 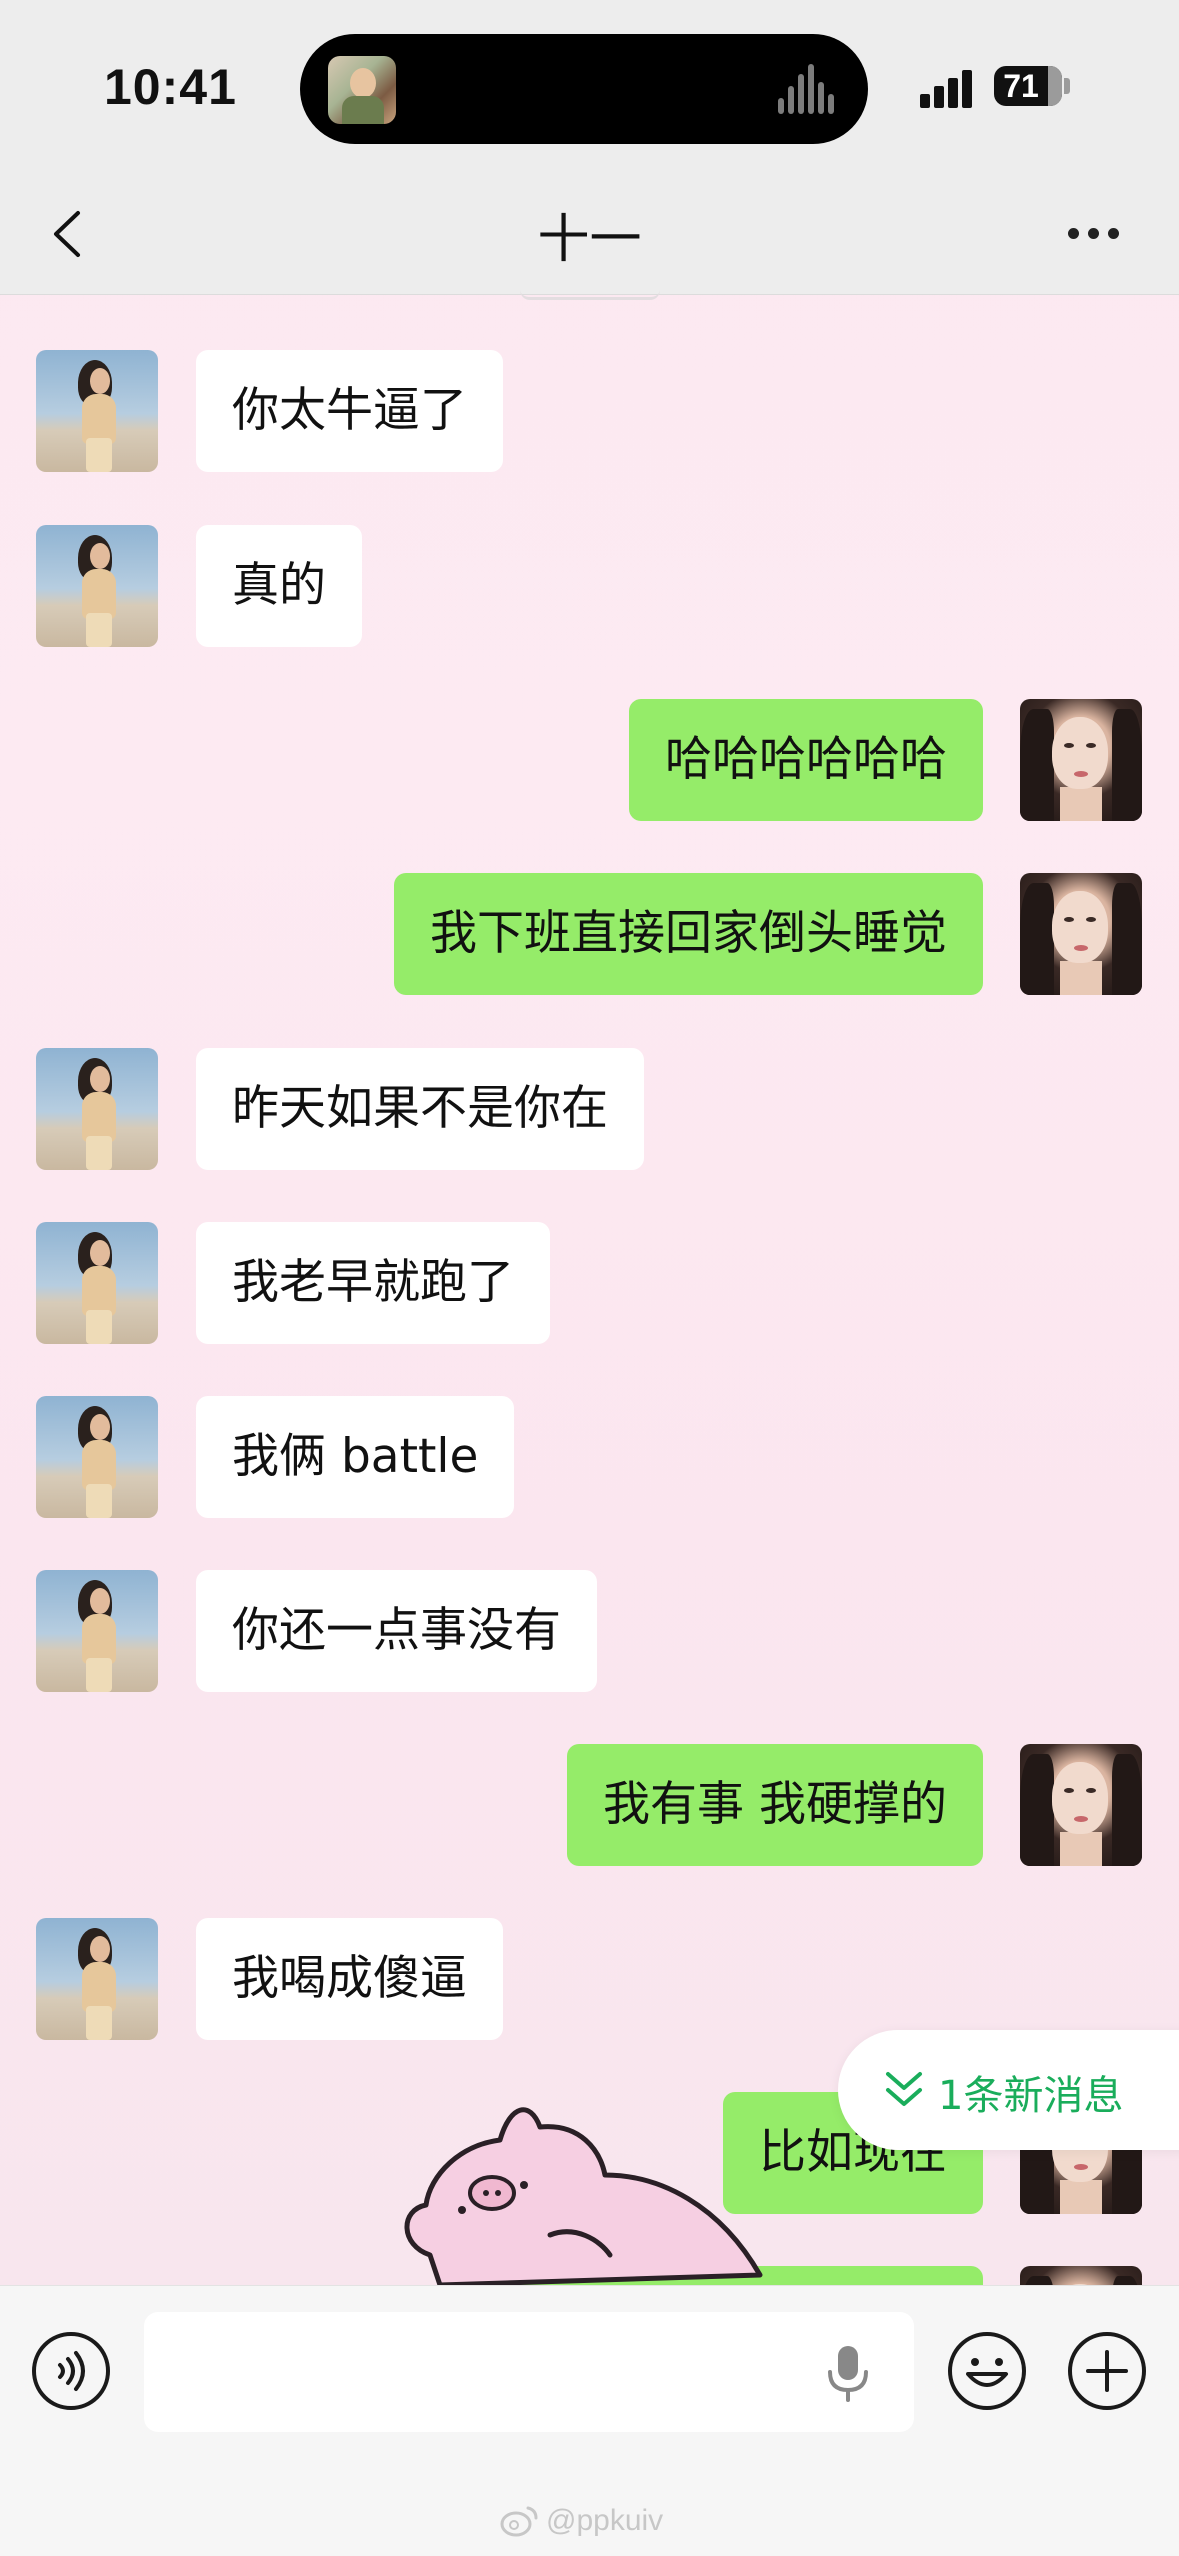 I want to click on message-row: 昨天如果不是你在, so click(x=589, y=1110).